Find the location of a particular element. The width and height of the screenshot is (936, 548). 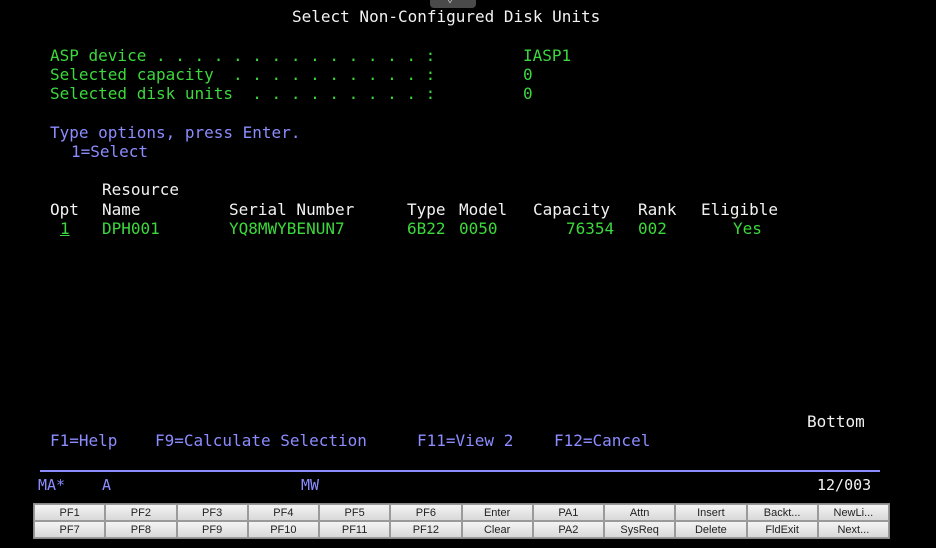

selected-capacity-label: Selected capacity . . . . . . . . . . : is located at coordinates (243, 74).